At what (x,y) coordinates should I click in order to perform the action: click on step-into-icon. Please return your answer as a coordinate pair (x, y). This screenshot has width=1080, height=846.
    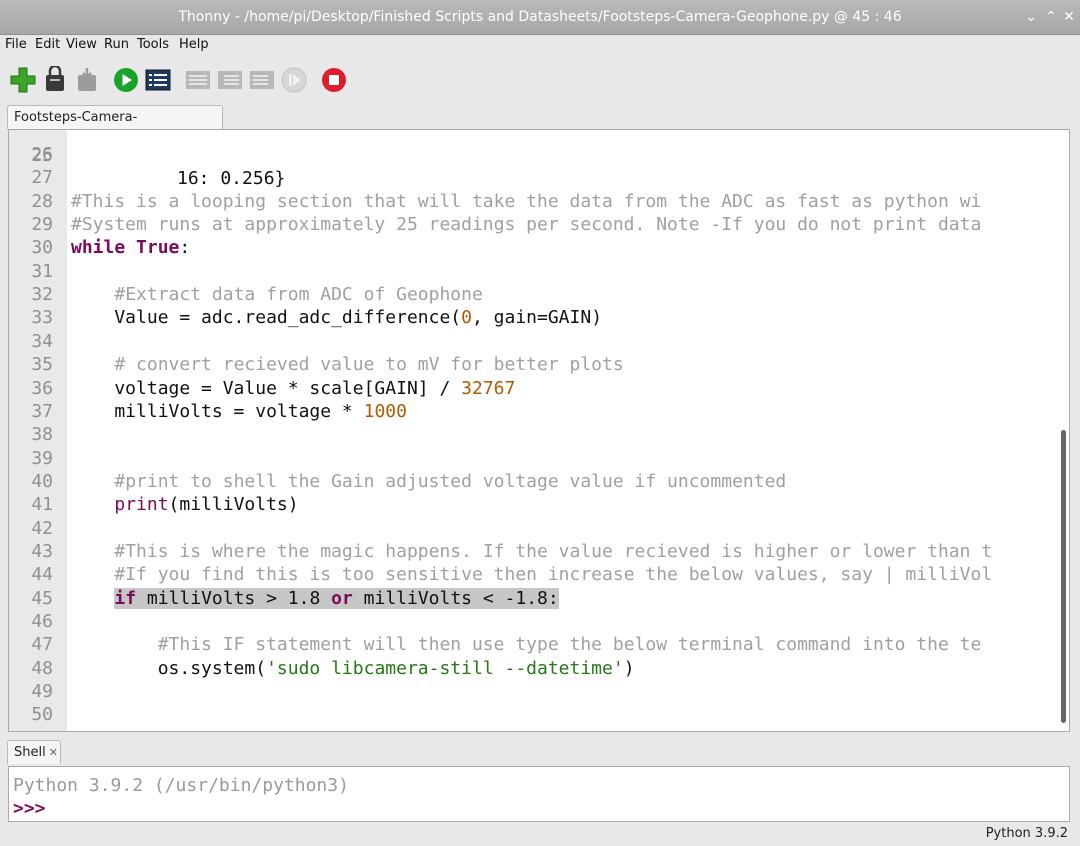
    Looking at the image, I should click on (230, 80).